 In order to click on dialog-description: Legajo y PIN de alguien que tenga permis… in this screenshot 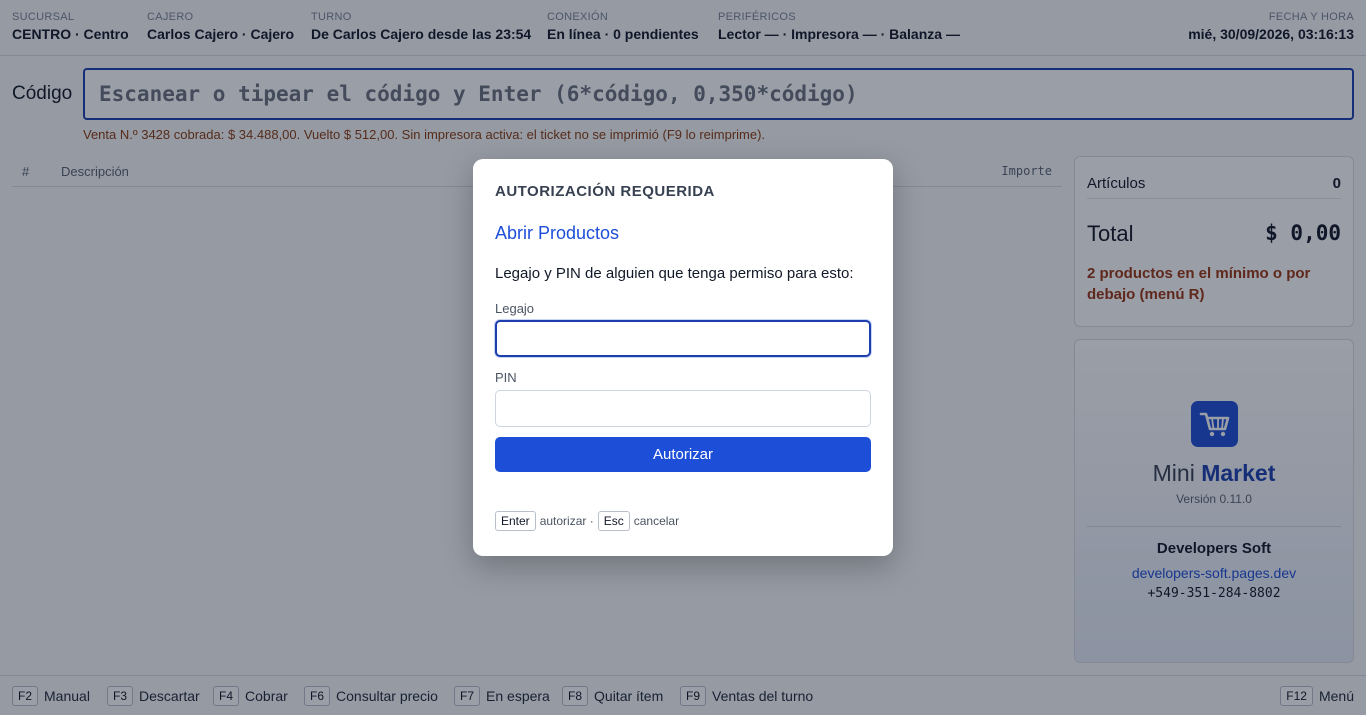, I will do `click(674, 273)`.